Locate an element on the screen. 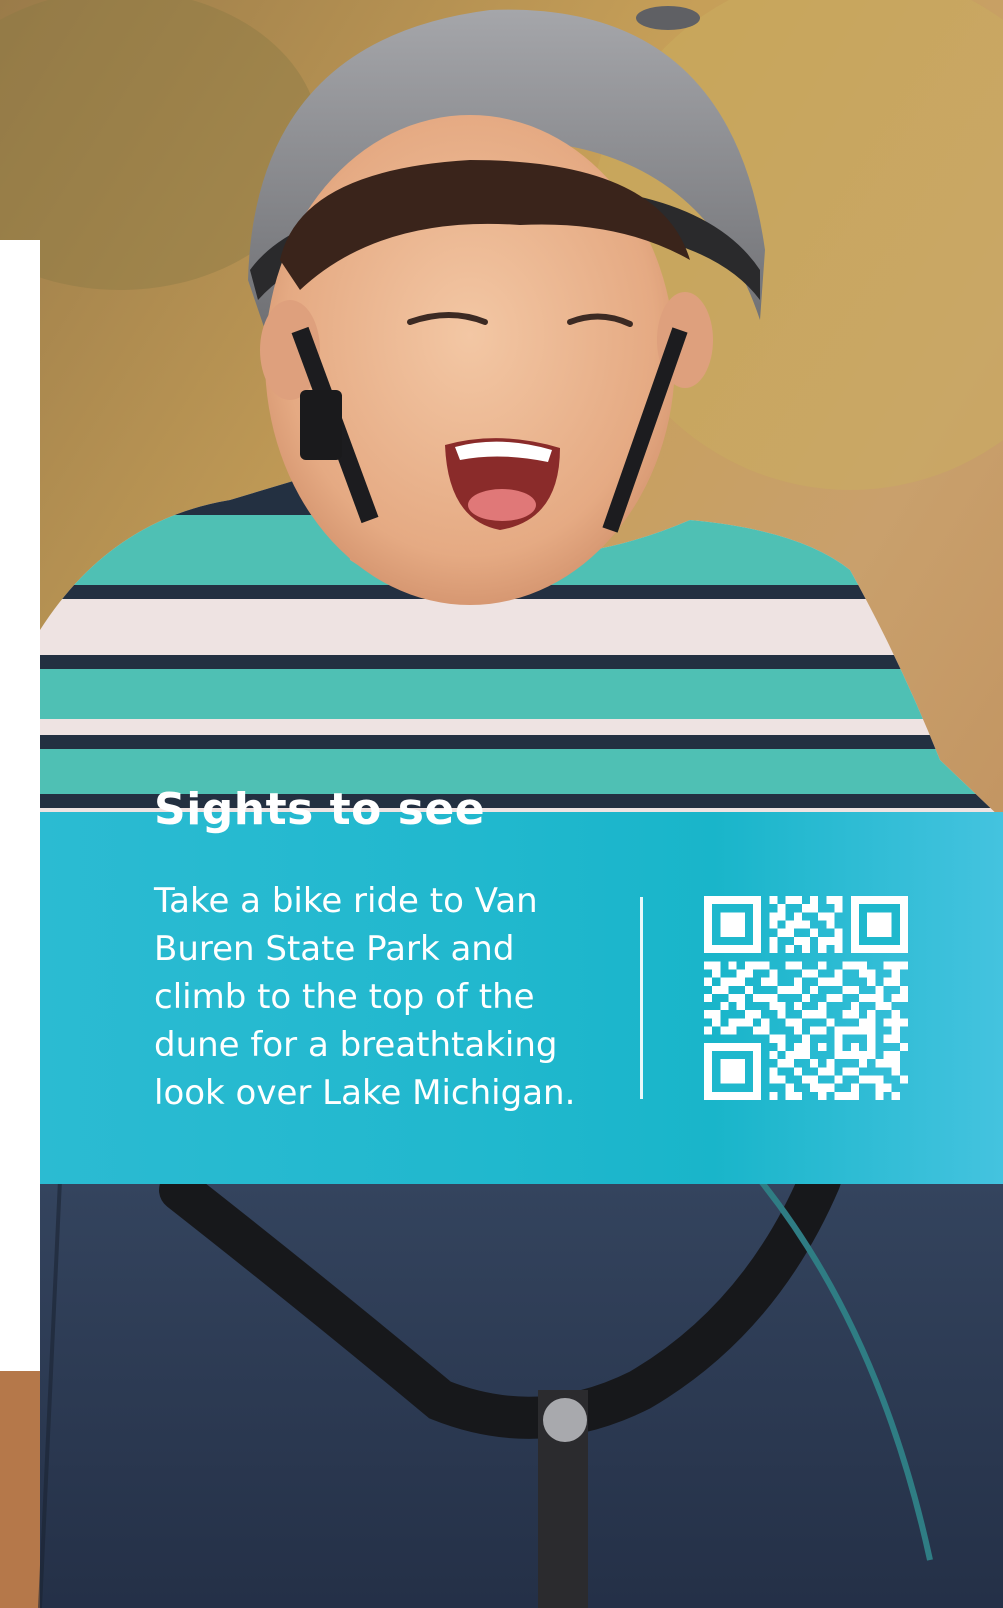 This screenshot has width=1003, height=1608. section-title: Sights to see is located at coordinates (320, 809).